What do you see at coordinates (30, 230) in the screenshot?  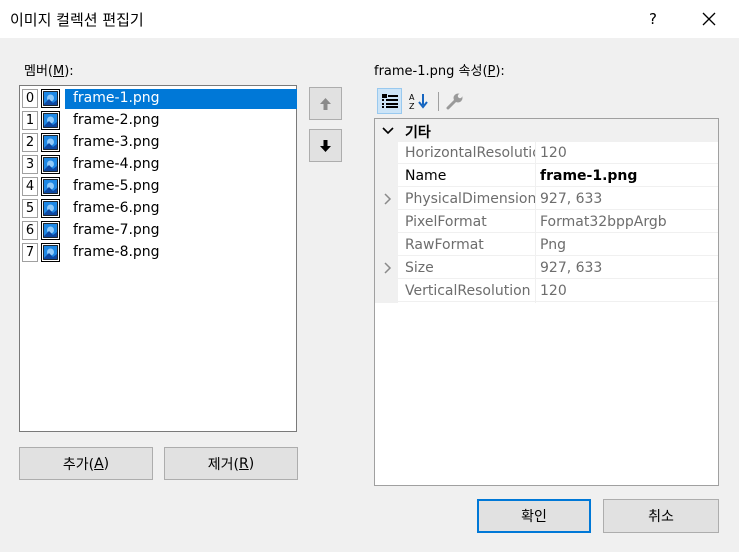 I see `list-item-index: 6` at bounding box center [30, 230].